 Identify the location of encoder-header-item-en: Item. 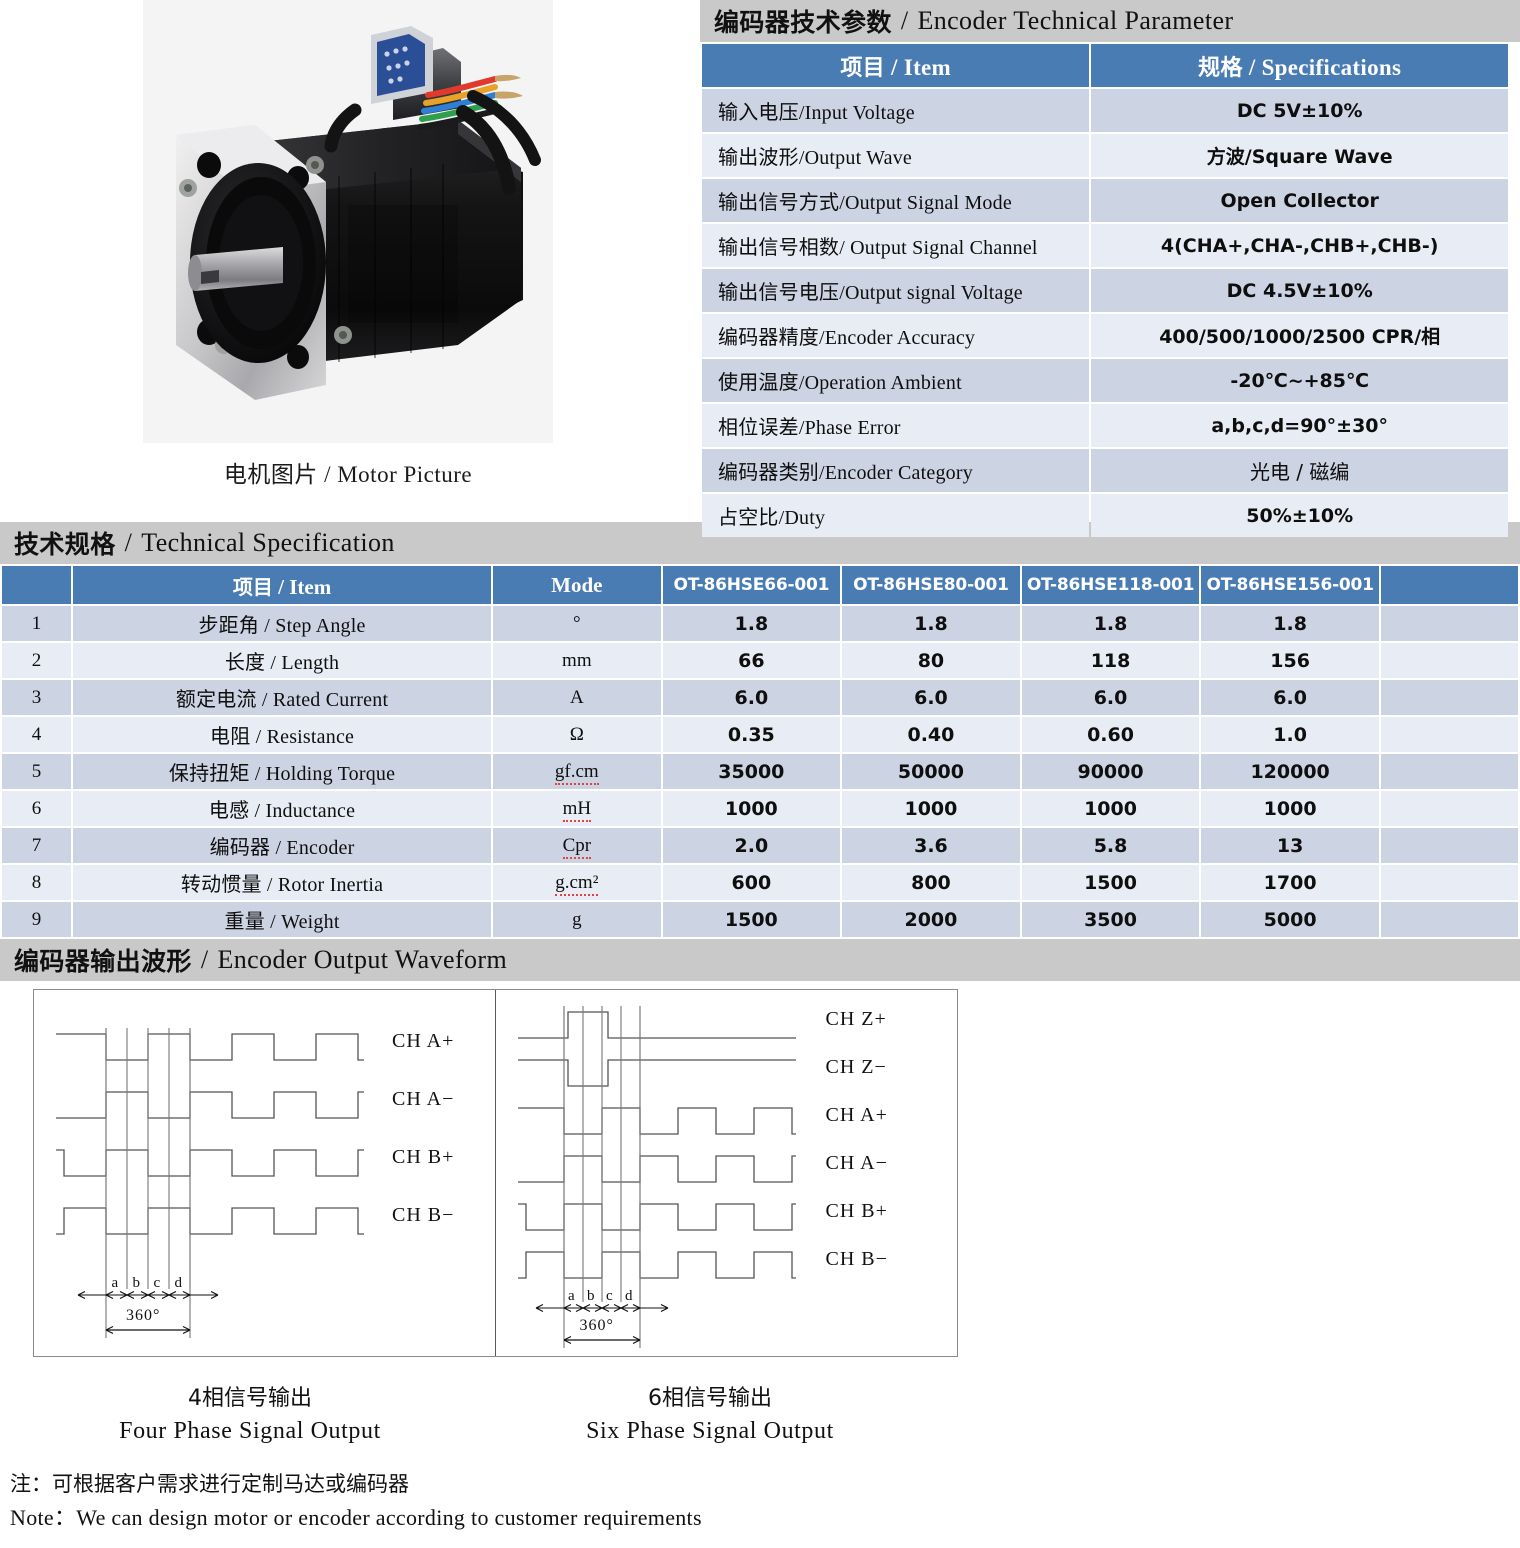
(927, 67).